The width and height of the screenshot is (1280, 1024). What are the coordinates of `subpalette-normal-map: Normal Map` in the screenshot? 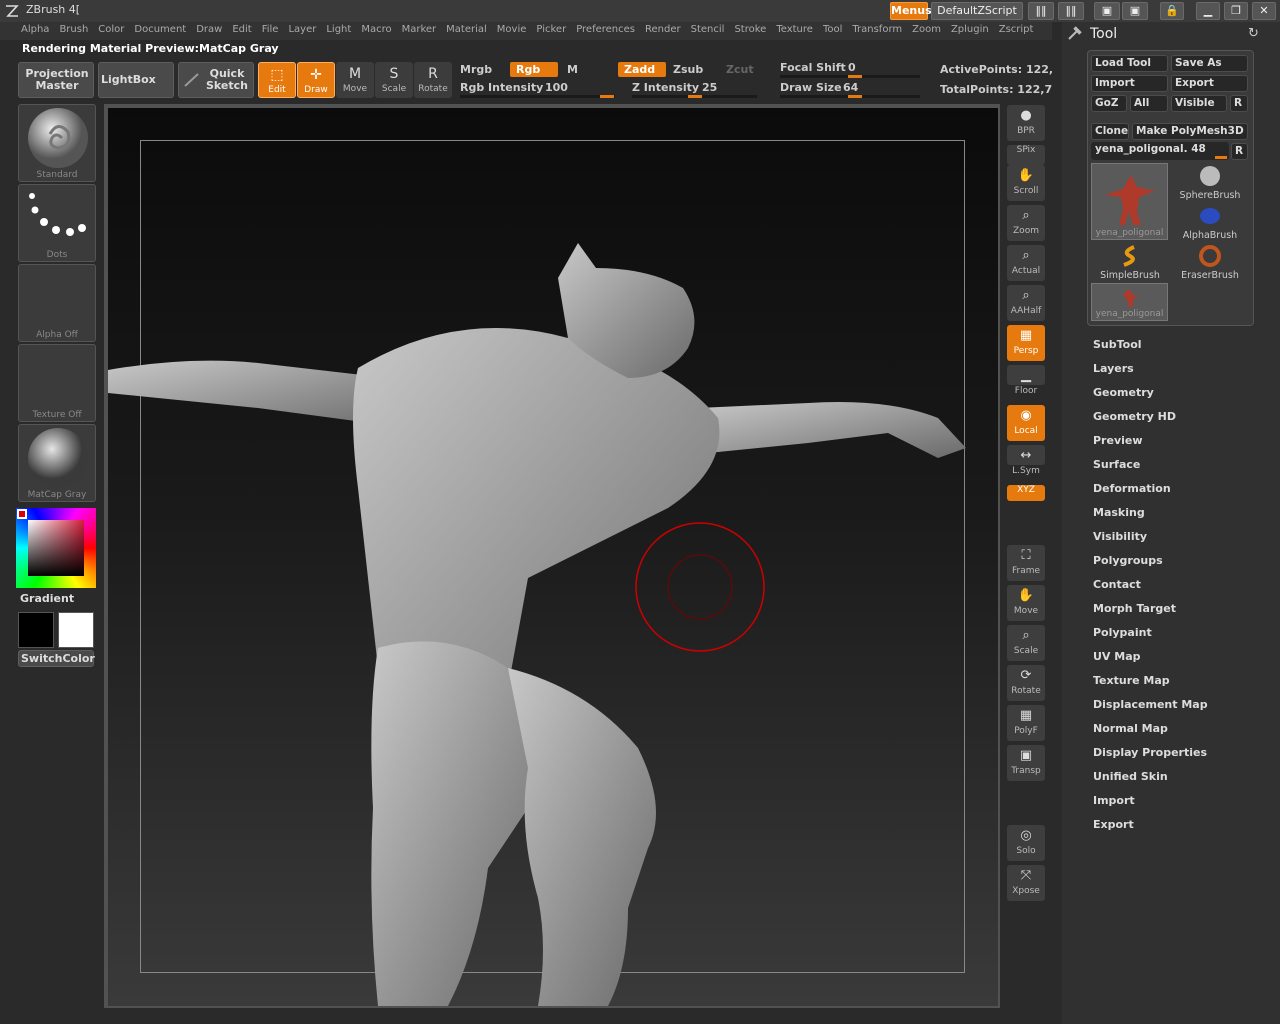 It's located at (1130, 728).